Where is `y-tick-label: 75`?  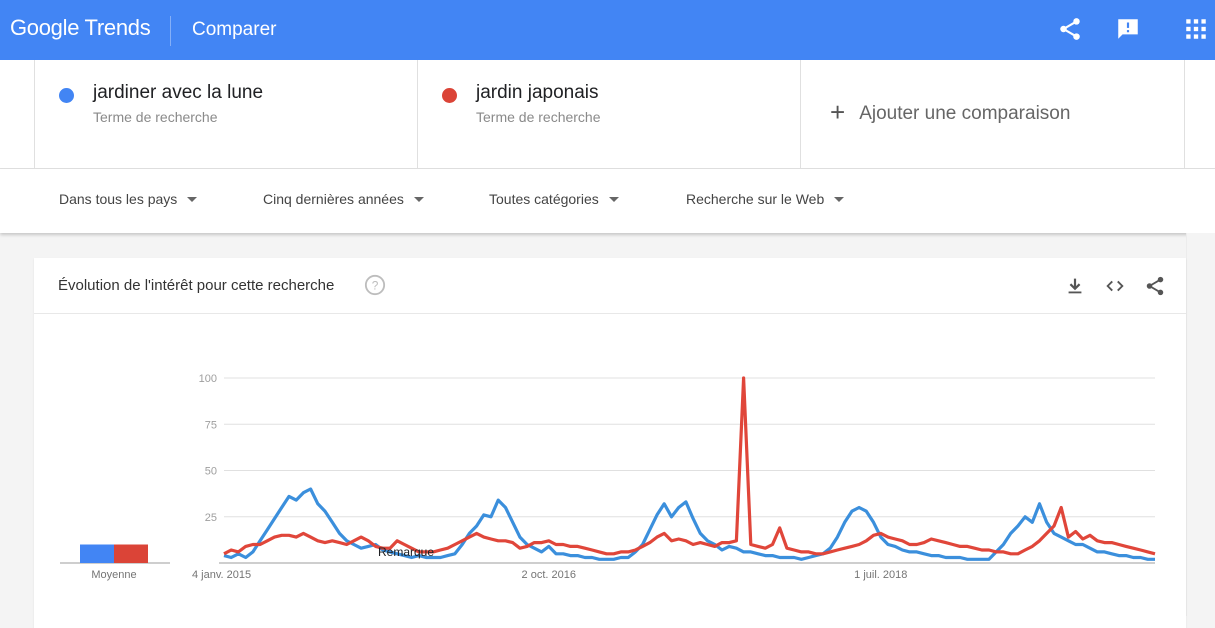 y-tick-label: 75 is located at coordinates (211, 425).